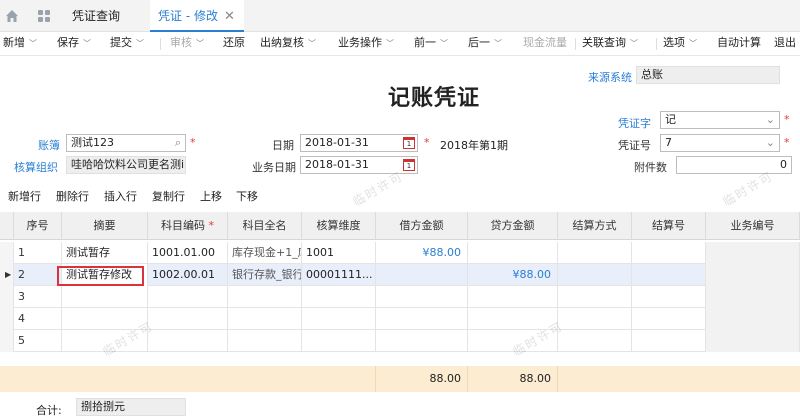  What do you see at coordinates (127, 44) in the screenshot?
I see `submit-button: 提交 ﹀` at bounding box center [127, 44].